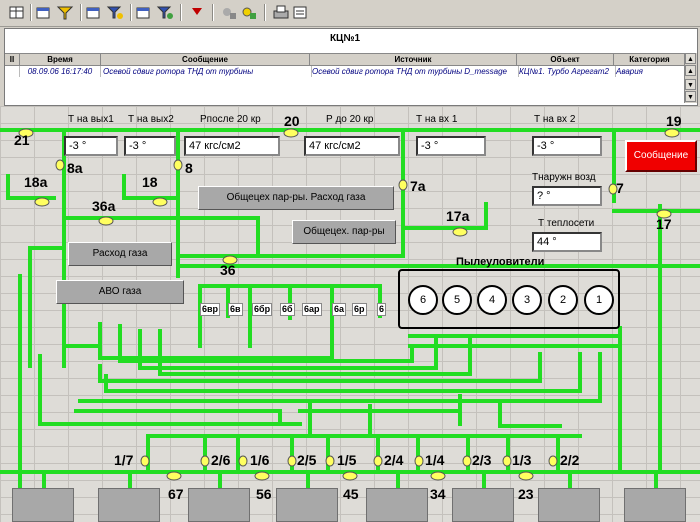 The image size is (700, 522). I want to click on flag-icon, so click(197, 12).